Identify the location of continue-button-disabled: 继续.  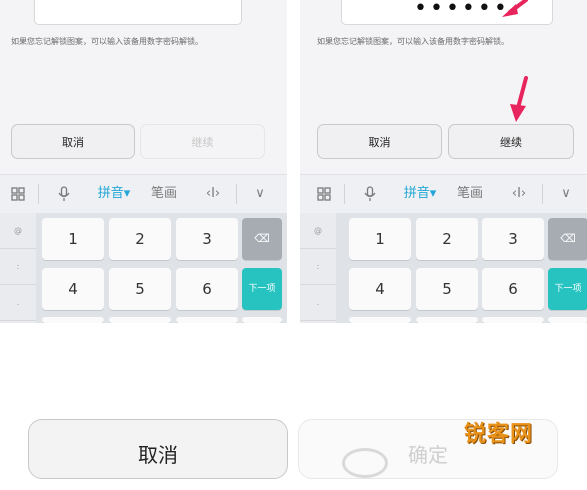
(202, 141).